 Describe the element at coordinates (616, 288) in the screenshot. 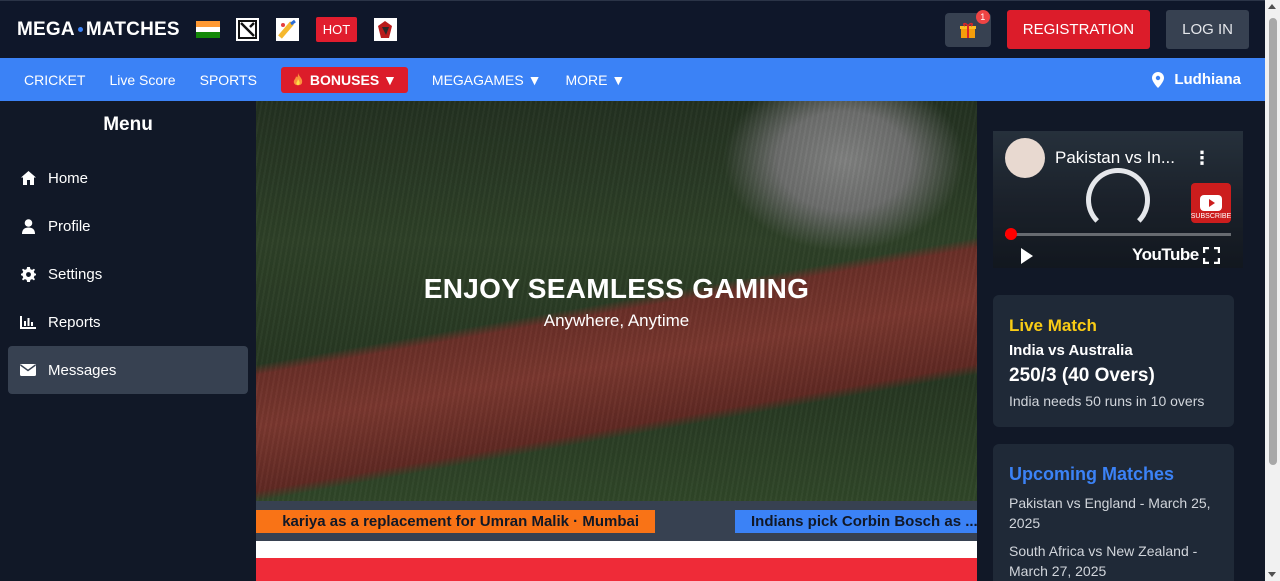

I see `hero-title: ENJOY SEAMLESS GAMING` at that location.